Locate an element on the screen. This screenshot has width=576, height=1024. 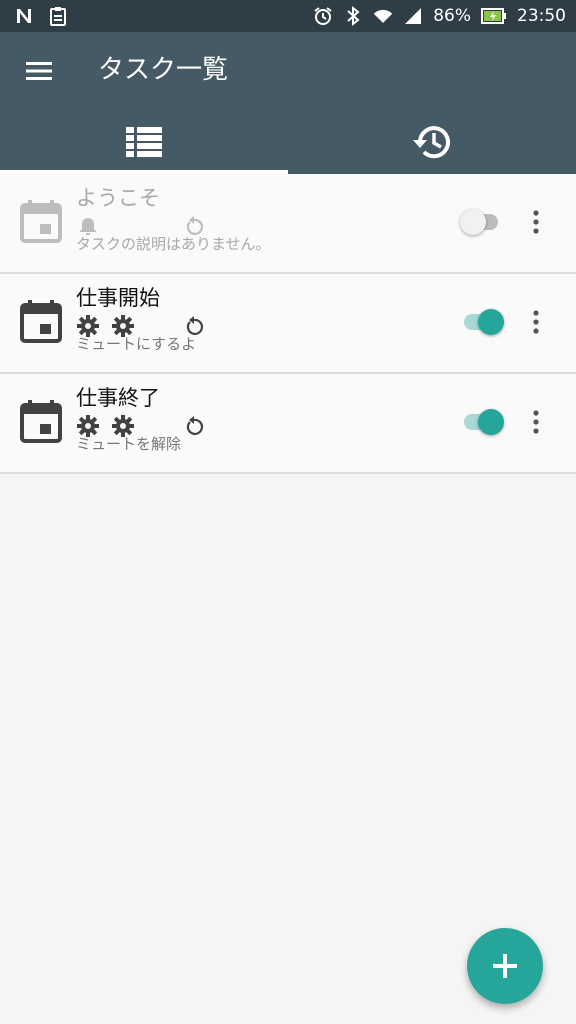
tab-task-list is located at coordinates (144, 142).